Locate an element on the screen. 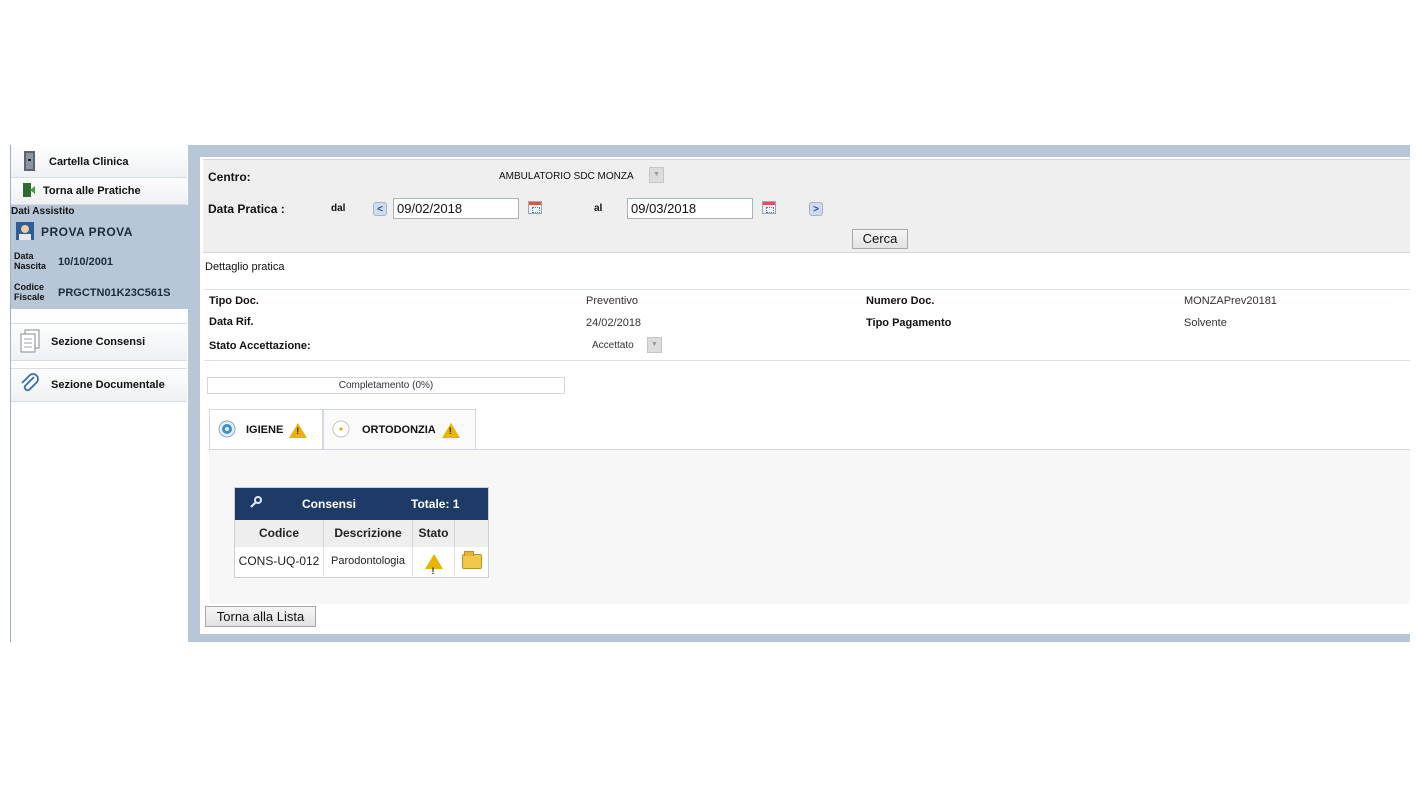  sezione-documentale-button: Sezione Documentale is located at coordinates (99, 385).